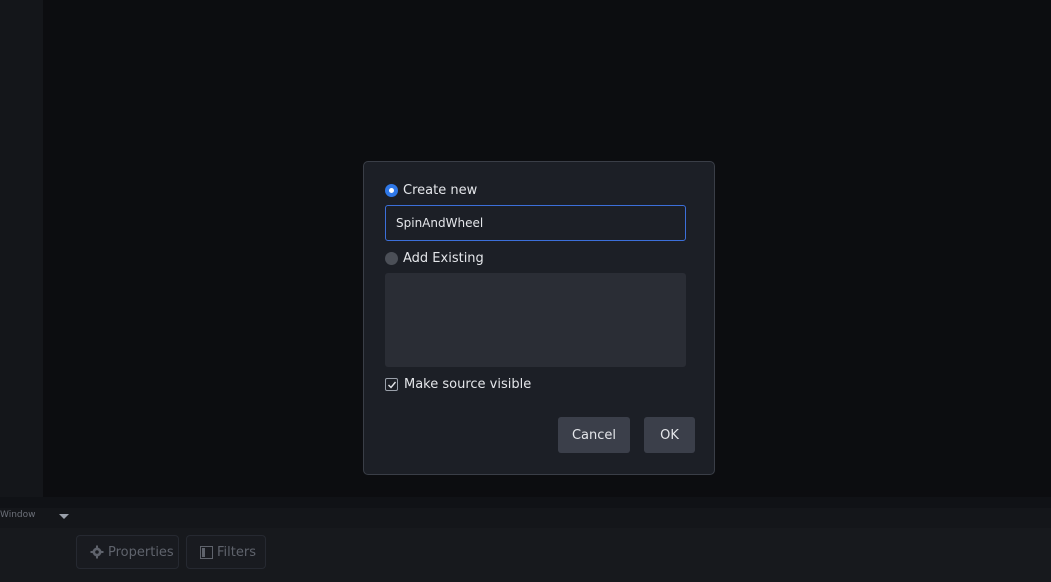 The width and height of the screenshot is (1051, 582). I want to click on properties-button: Properties, so click(127, 552).